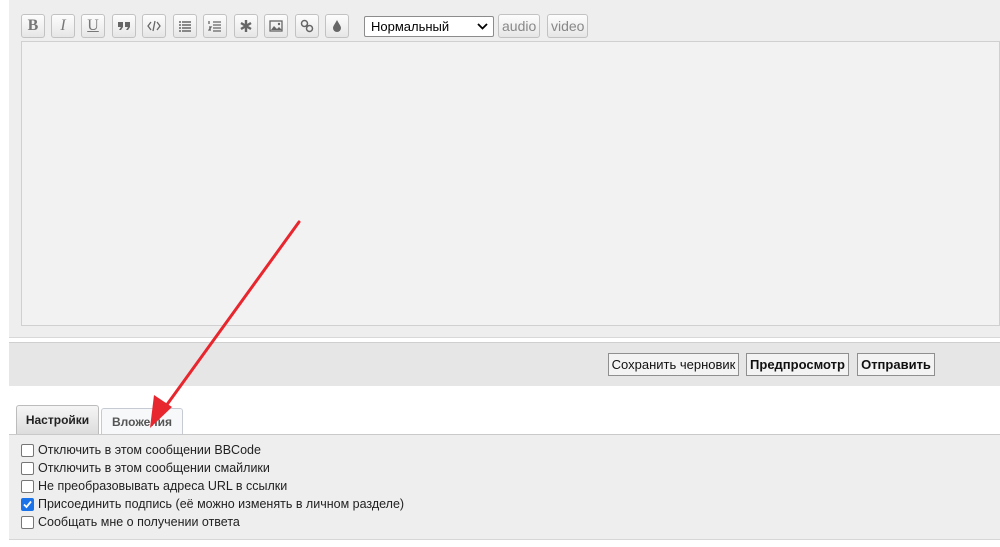  I want to click on bold-icon: B, so click(33, 25).